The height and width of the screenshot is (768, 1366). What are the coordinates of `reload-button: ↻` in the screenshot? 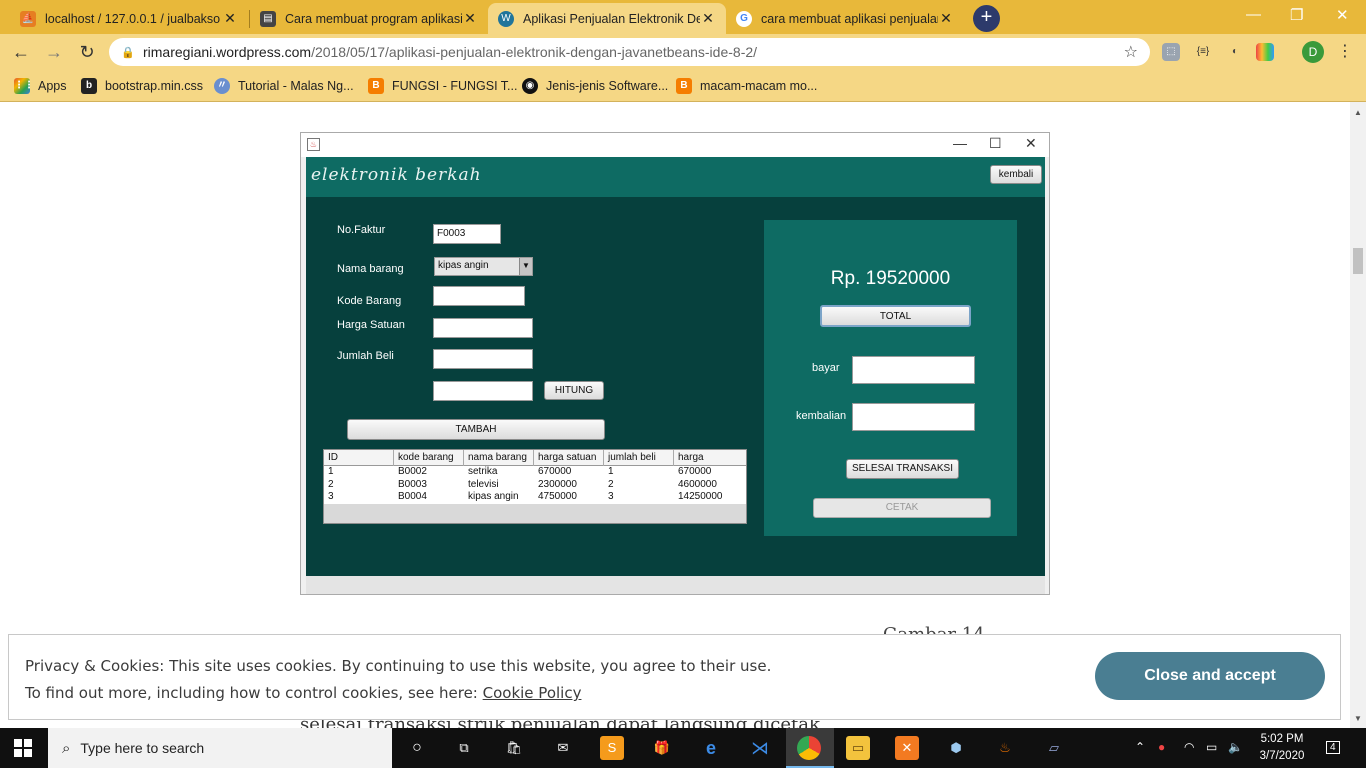 It's located at (87, 52).